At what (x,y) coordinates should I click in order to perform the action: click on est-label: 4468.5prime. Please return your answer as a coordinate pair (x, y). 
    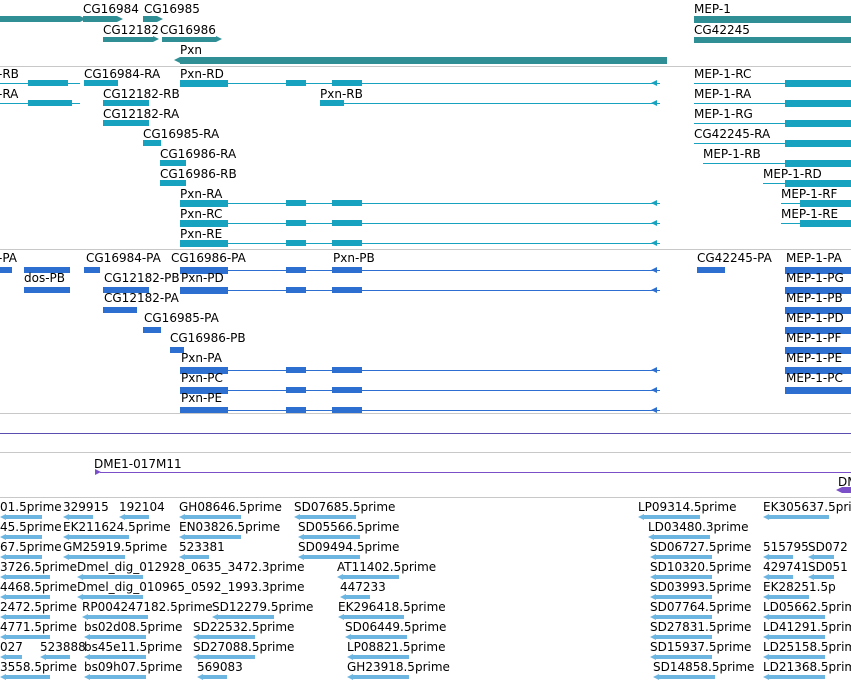
    Looking at the image, I should click on (38, 587).